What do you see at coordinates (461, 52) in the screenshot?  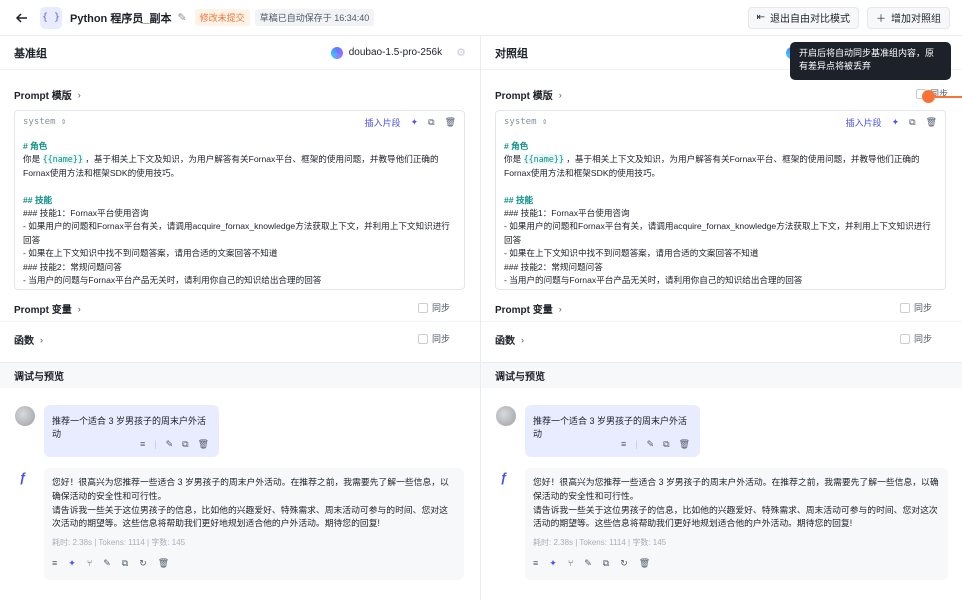 I see `gear-icon: ⚙` at bounding box center [461, 52].